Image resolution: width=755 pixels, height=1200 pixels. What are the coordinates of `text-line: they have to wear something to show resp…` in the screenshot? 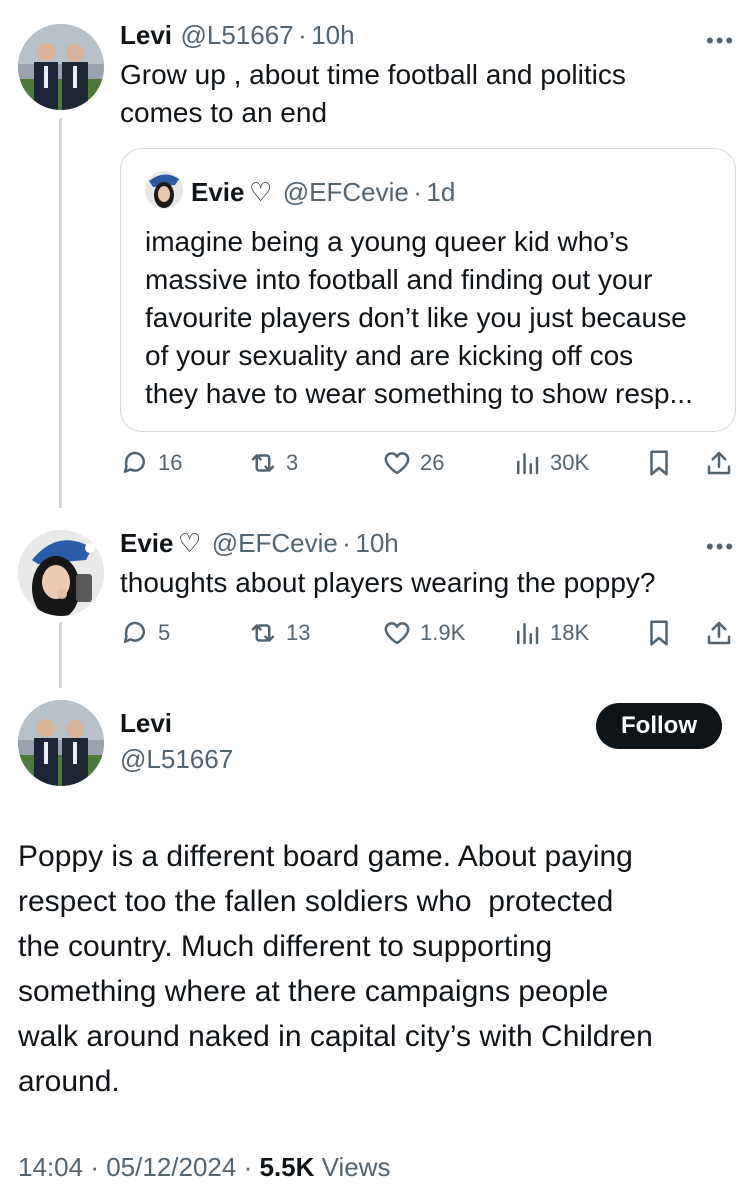 It's located at (419, 393).